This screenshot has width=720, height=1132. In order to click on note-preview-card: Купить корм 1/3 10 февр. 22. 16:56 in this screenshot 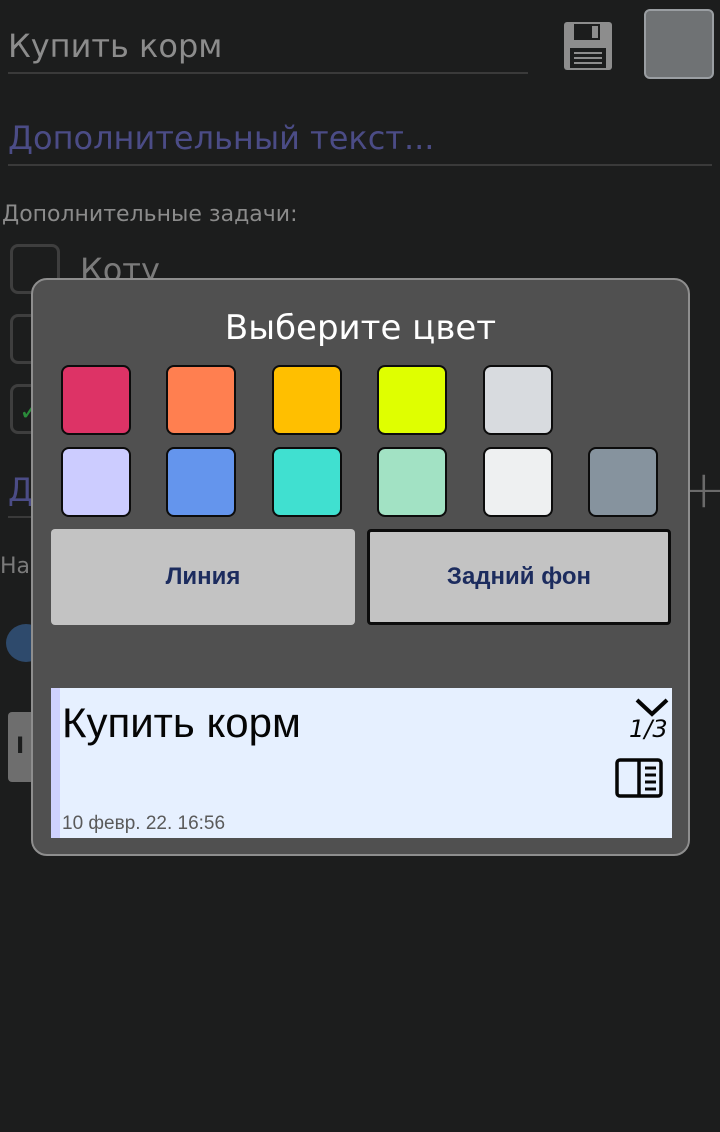, I will do `click(361, 763)`.